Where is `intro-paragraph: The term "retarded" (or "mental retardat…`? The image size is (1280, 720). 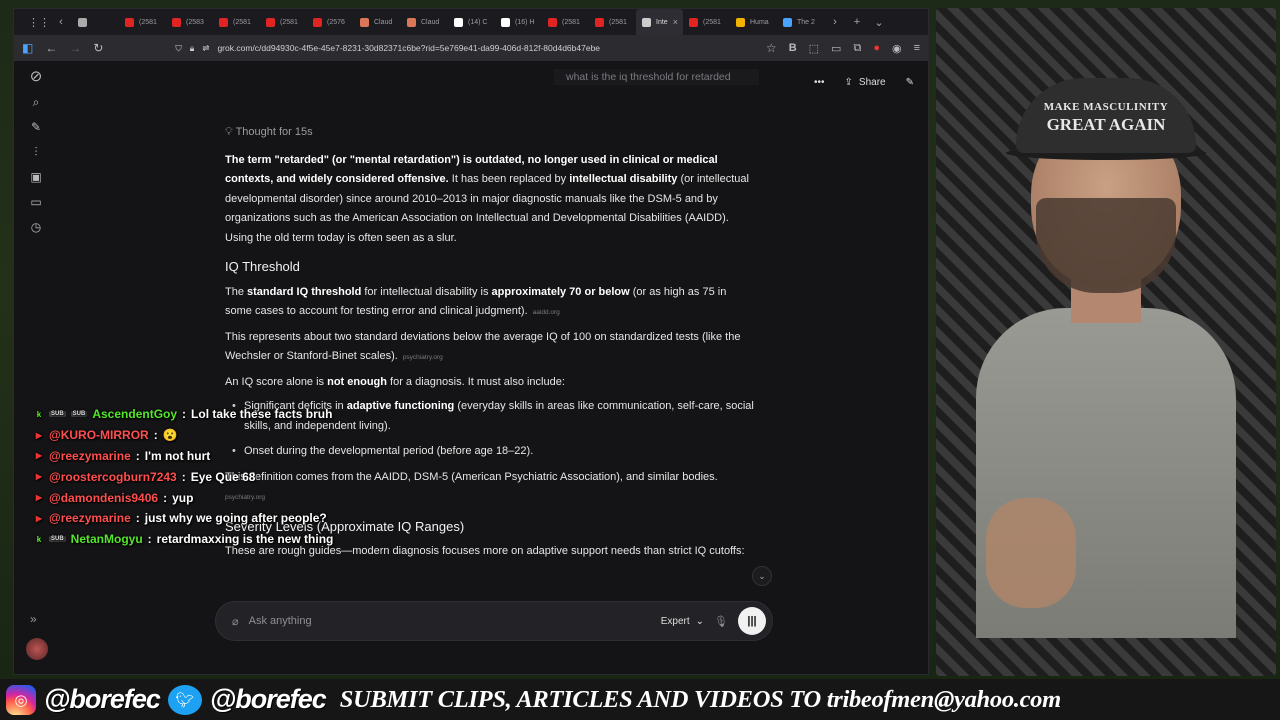 intro-paragraph: The term "retarded" (or "mental retardat… is located at coordinates (490, 200).